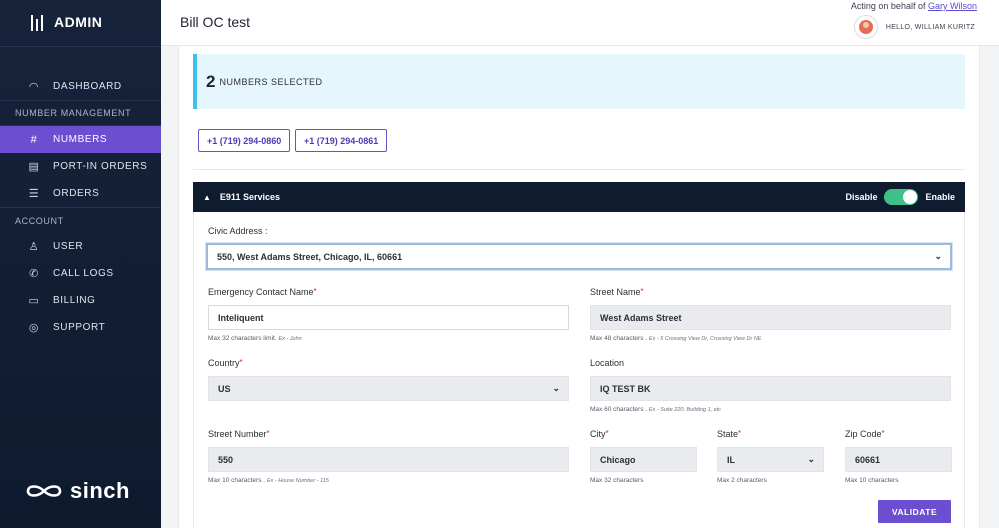 The height and width of the screenshot is (528, 999). What do you see at coordinates (44, 491) in the screenshot?
I see `sinch-mark-icon` at bounding box center [44, 491].